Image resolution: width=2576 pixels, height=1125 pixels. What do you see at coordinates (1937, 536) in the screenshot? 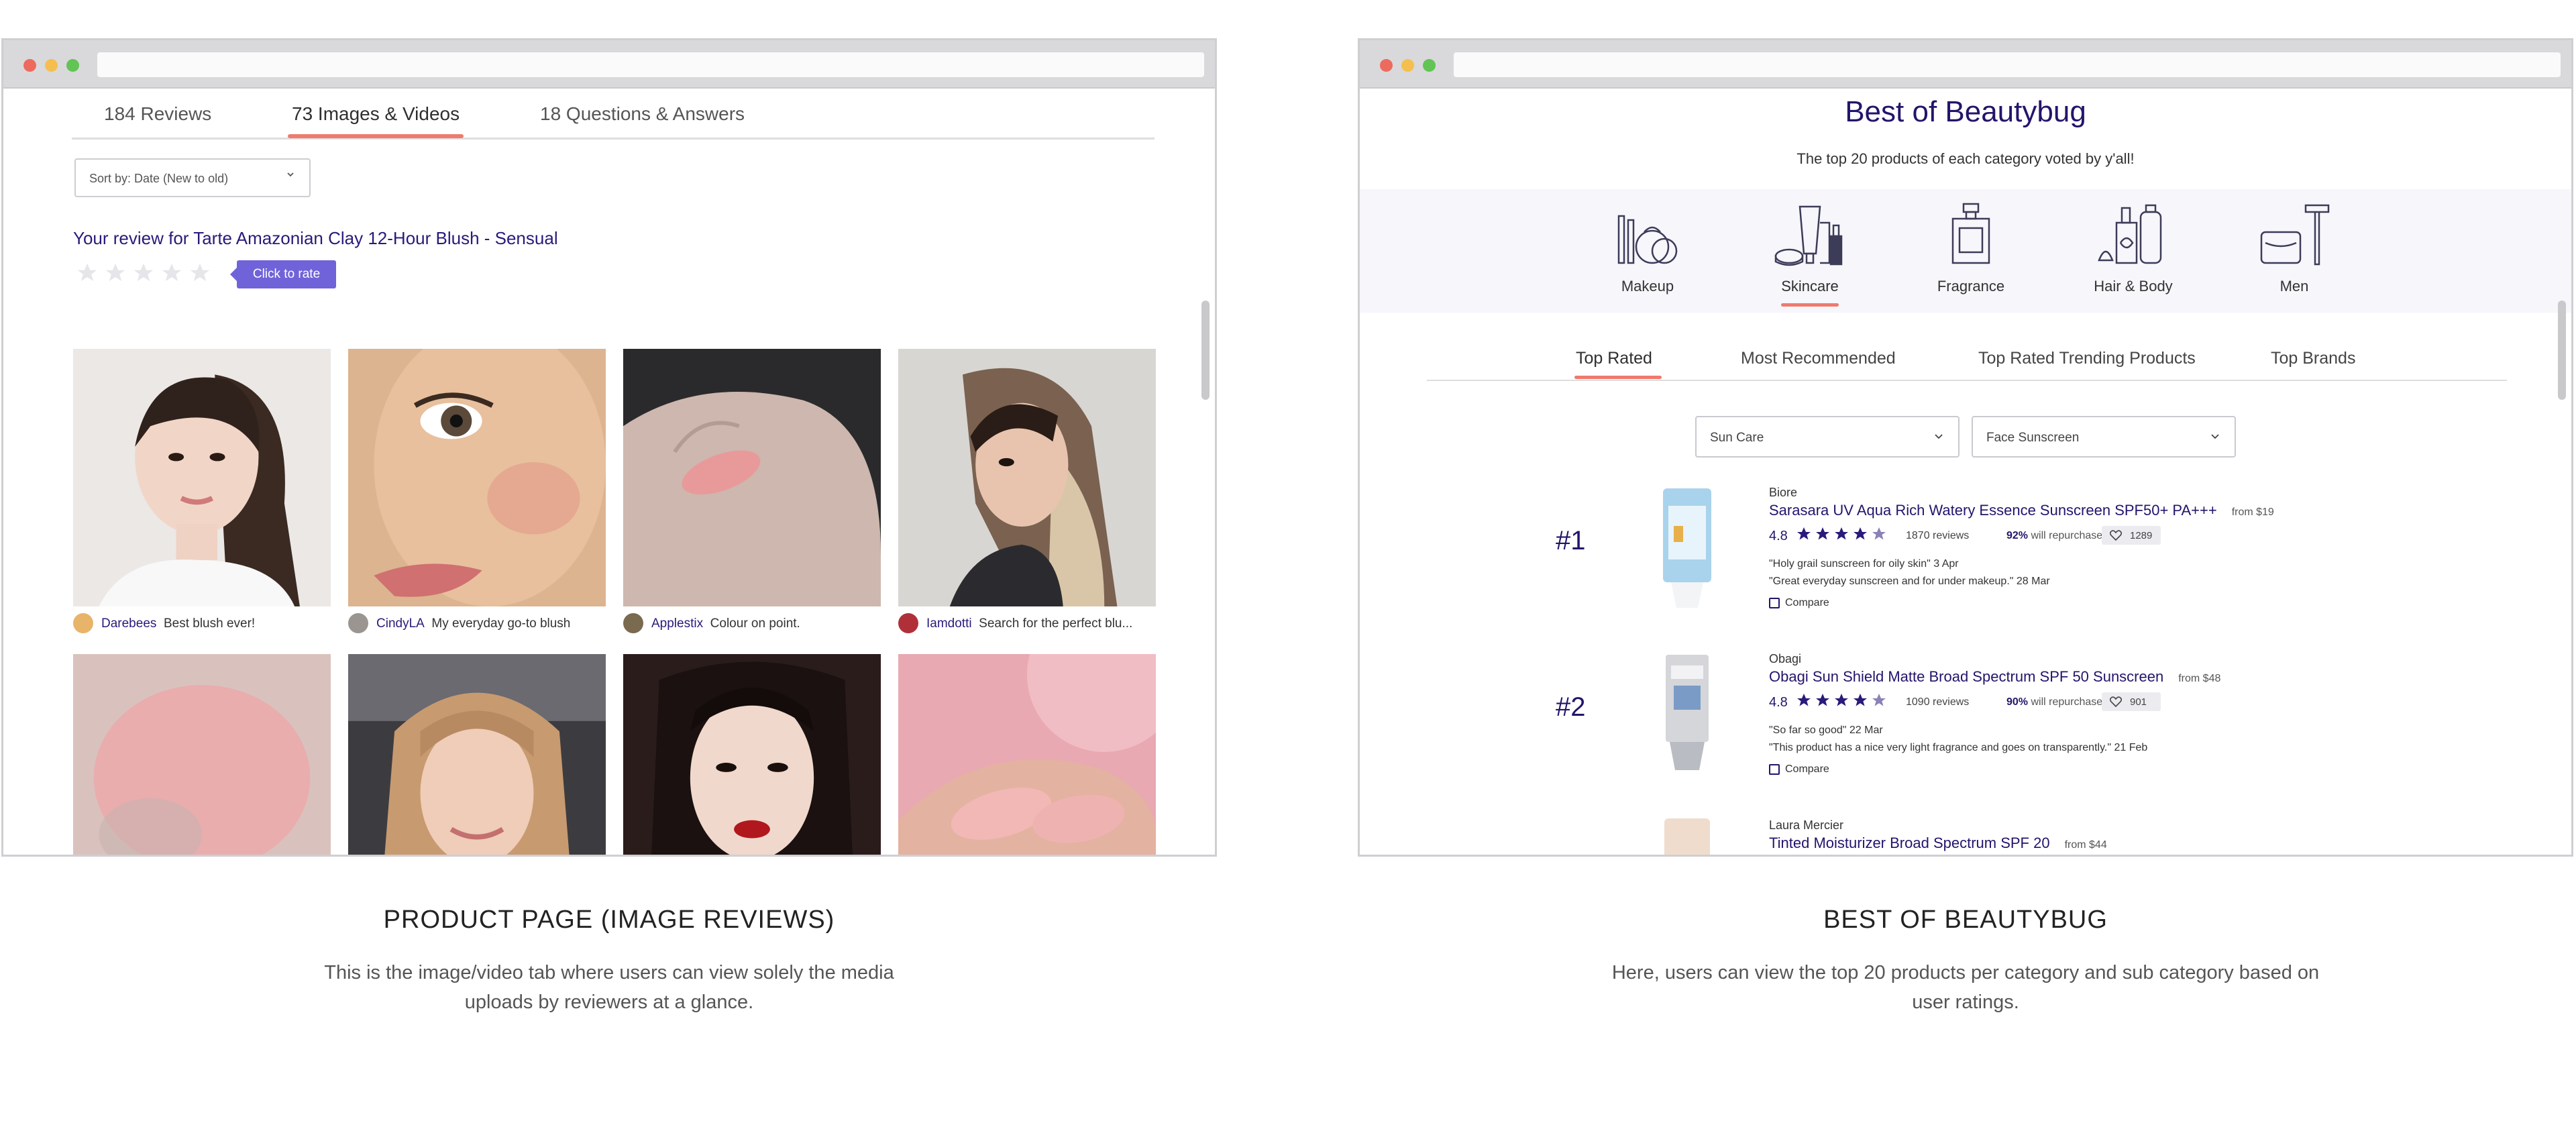
I see `review-count: 1870 reviews` at bounding box center [1937, 536].